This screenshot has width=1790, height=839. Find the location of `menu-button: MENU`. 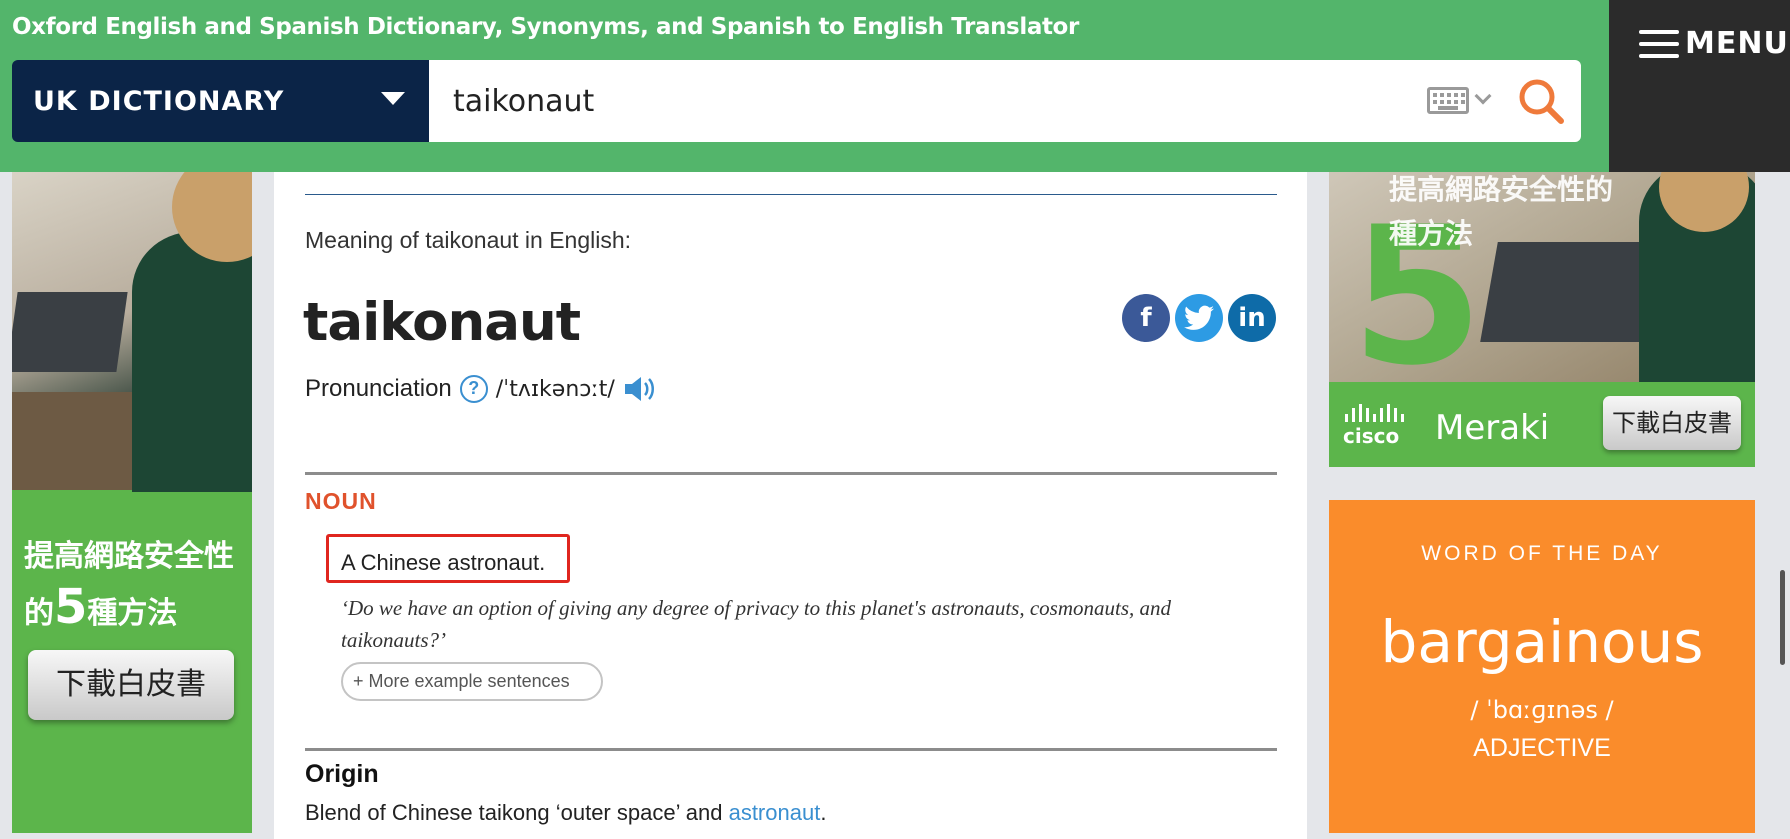

menu-button: MENU is located at coordinates (1699, 86).